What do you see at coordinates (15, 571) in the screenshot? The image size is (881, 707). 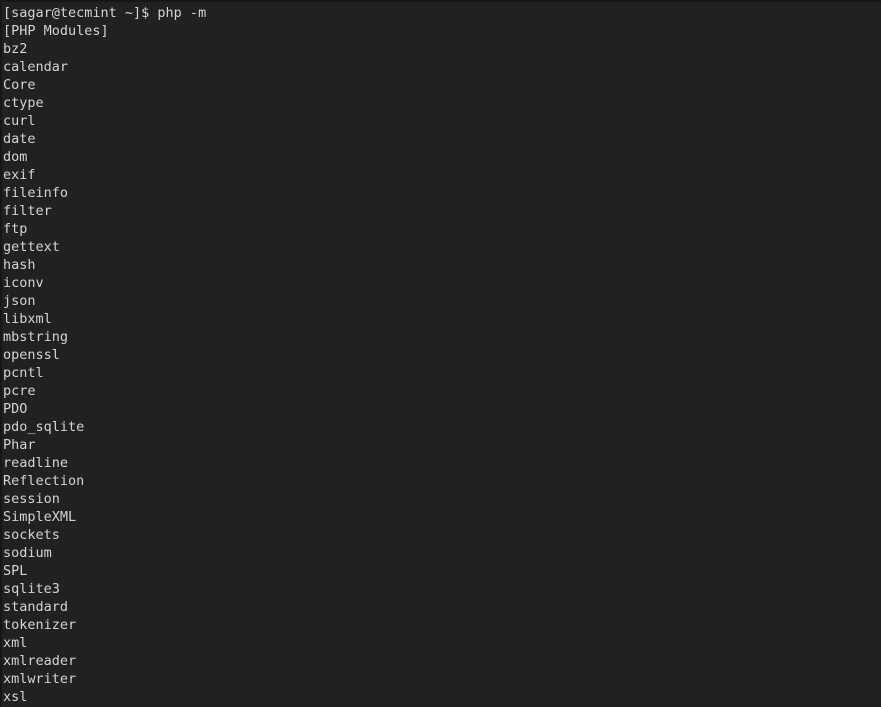 I see `terminal-line-module: SPL` at bounding box center [15, 571].